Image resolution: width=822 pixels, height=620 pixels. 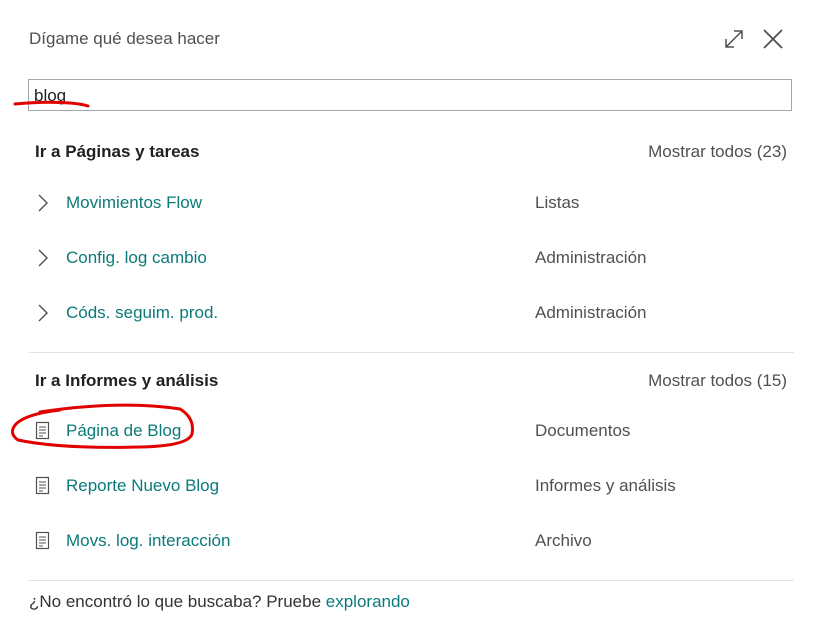 I want to click on dialog-title: Dígame qué desea hacer, so click(x=124, y=38).